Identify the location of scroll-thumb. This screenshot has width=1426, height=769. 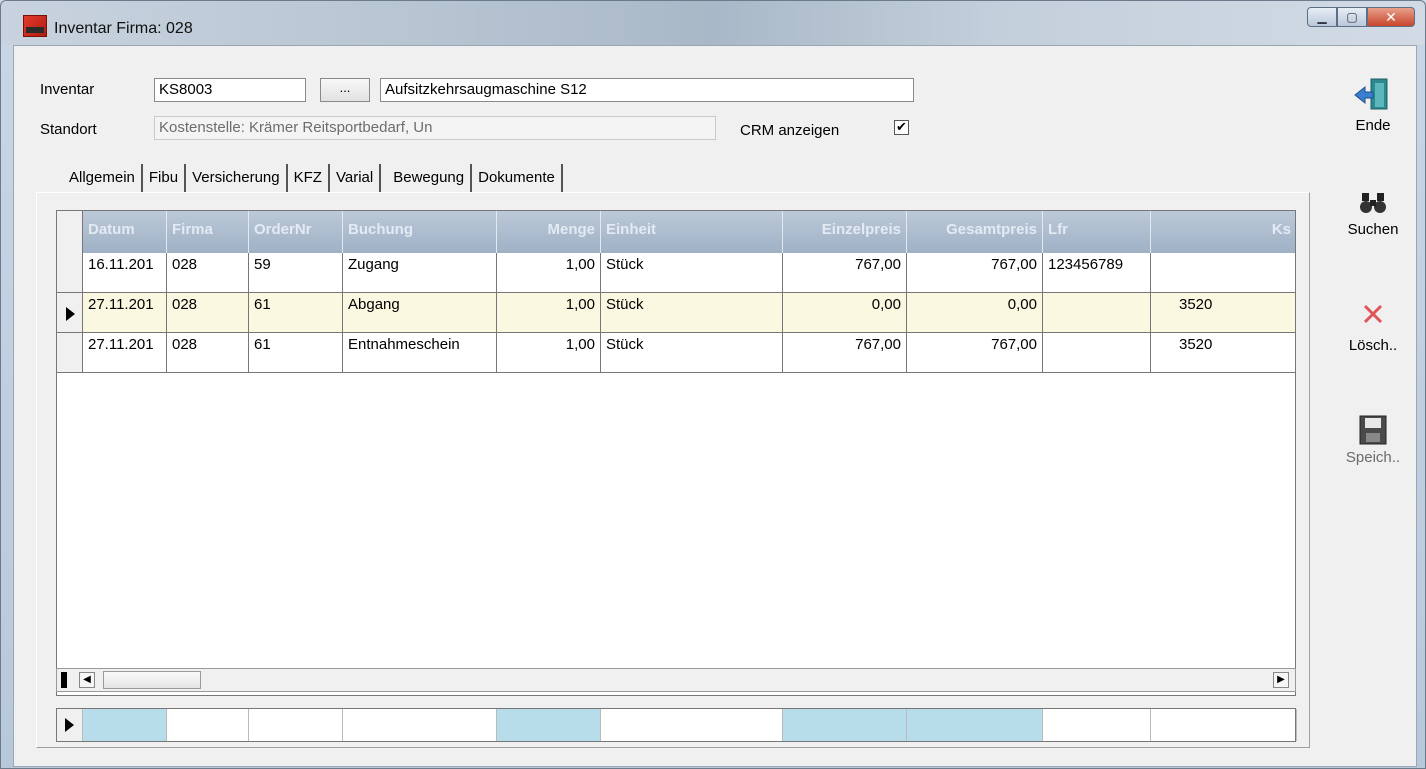
(152, 680).